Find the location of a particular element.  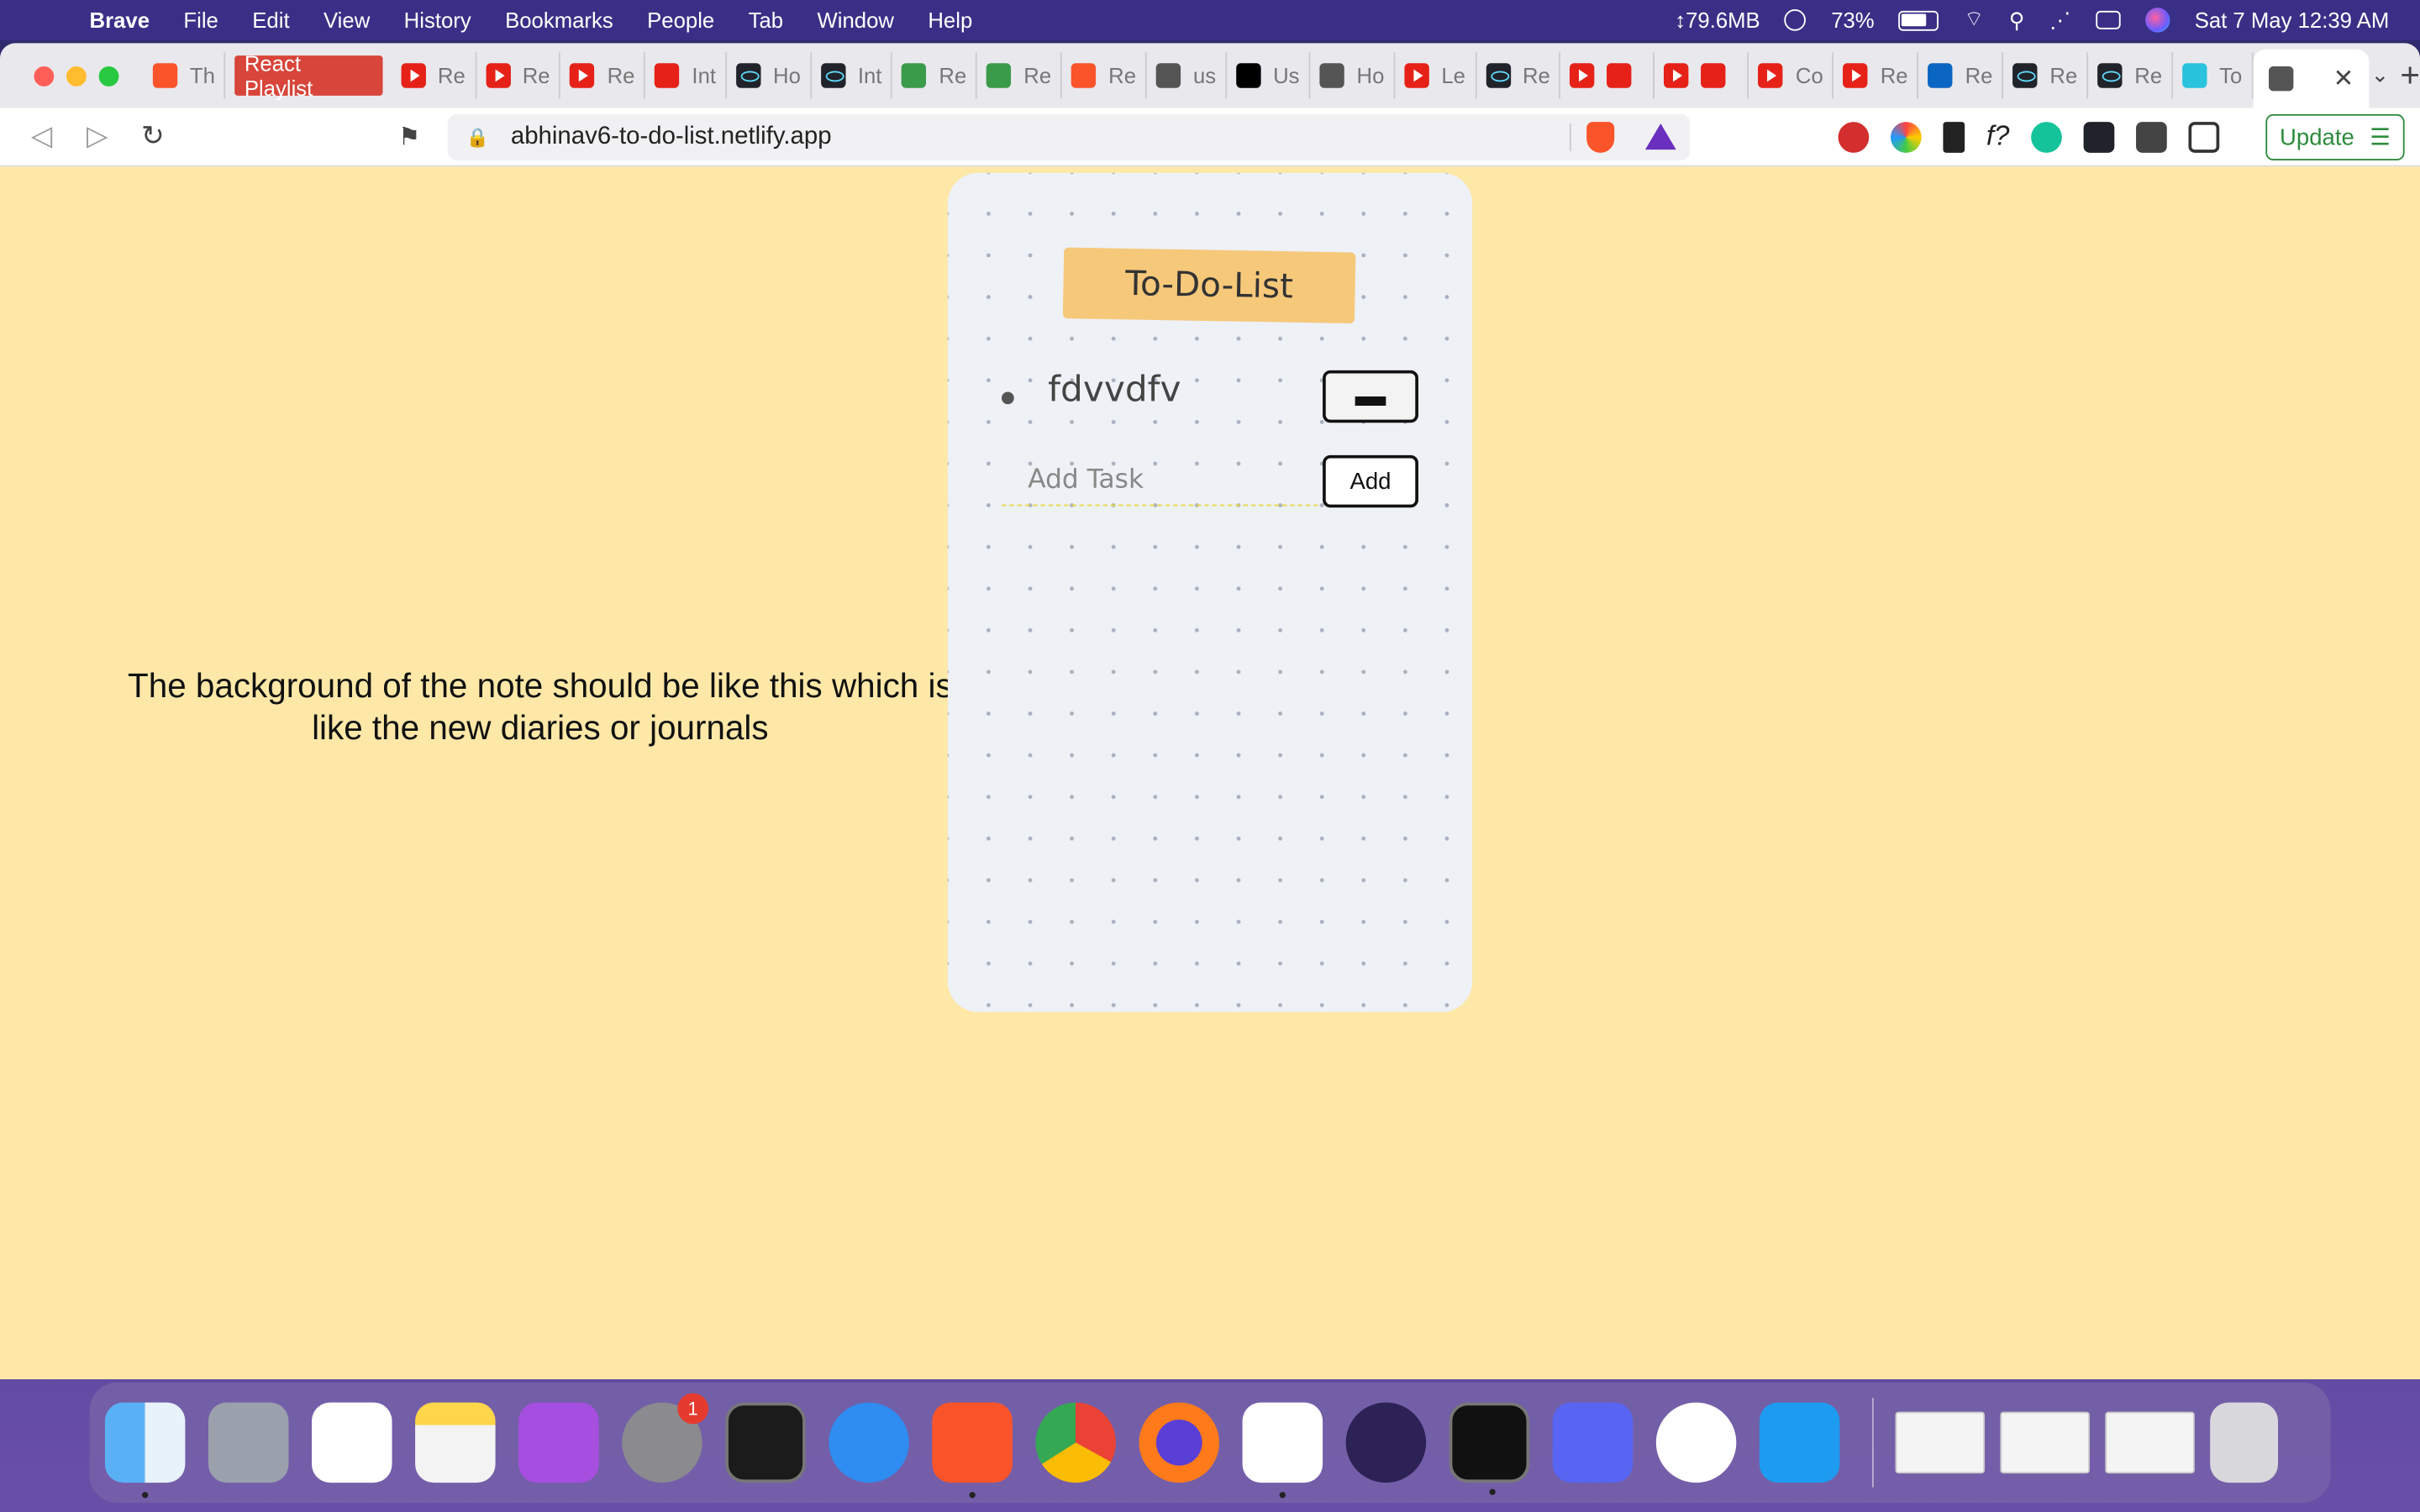

close-window-button is located at coordinates (44, 76).